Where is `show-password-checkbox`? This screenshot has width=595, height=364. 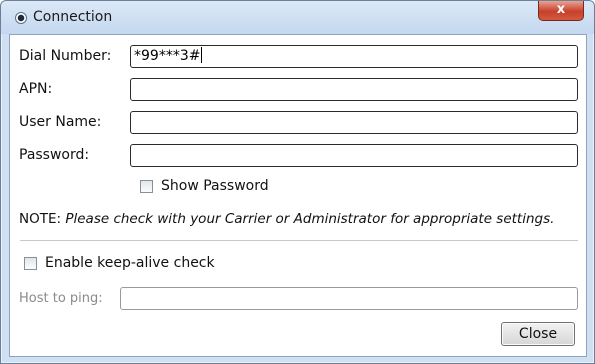
show-password-checkbox is located at coordinates (146, 186).